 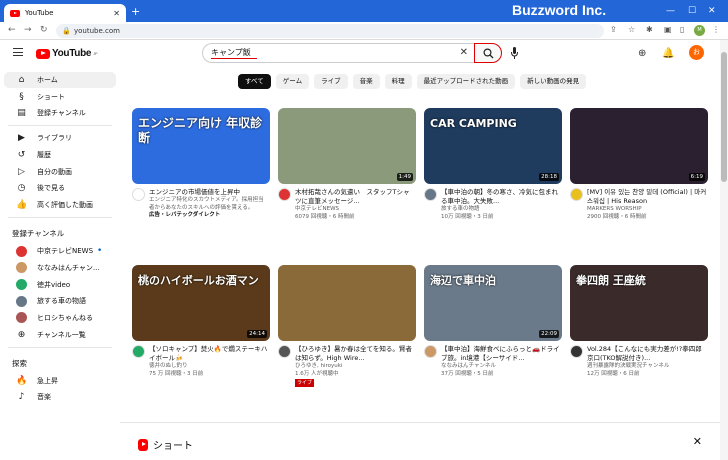 I want to click on channel-name: MARKERS WORSHIP, so click(x=647, y=210).